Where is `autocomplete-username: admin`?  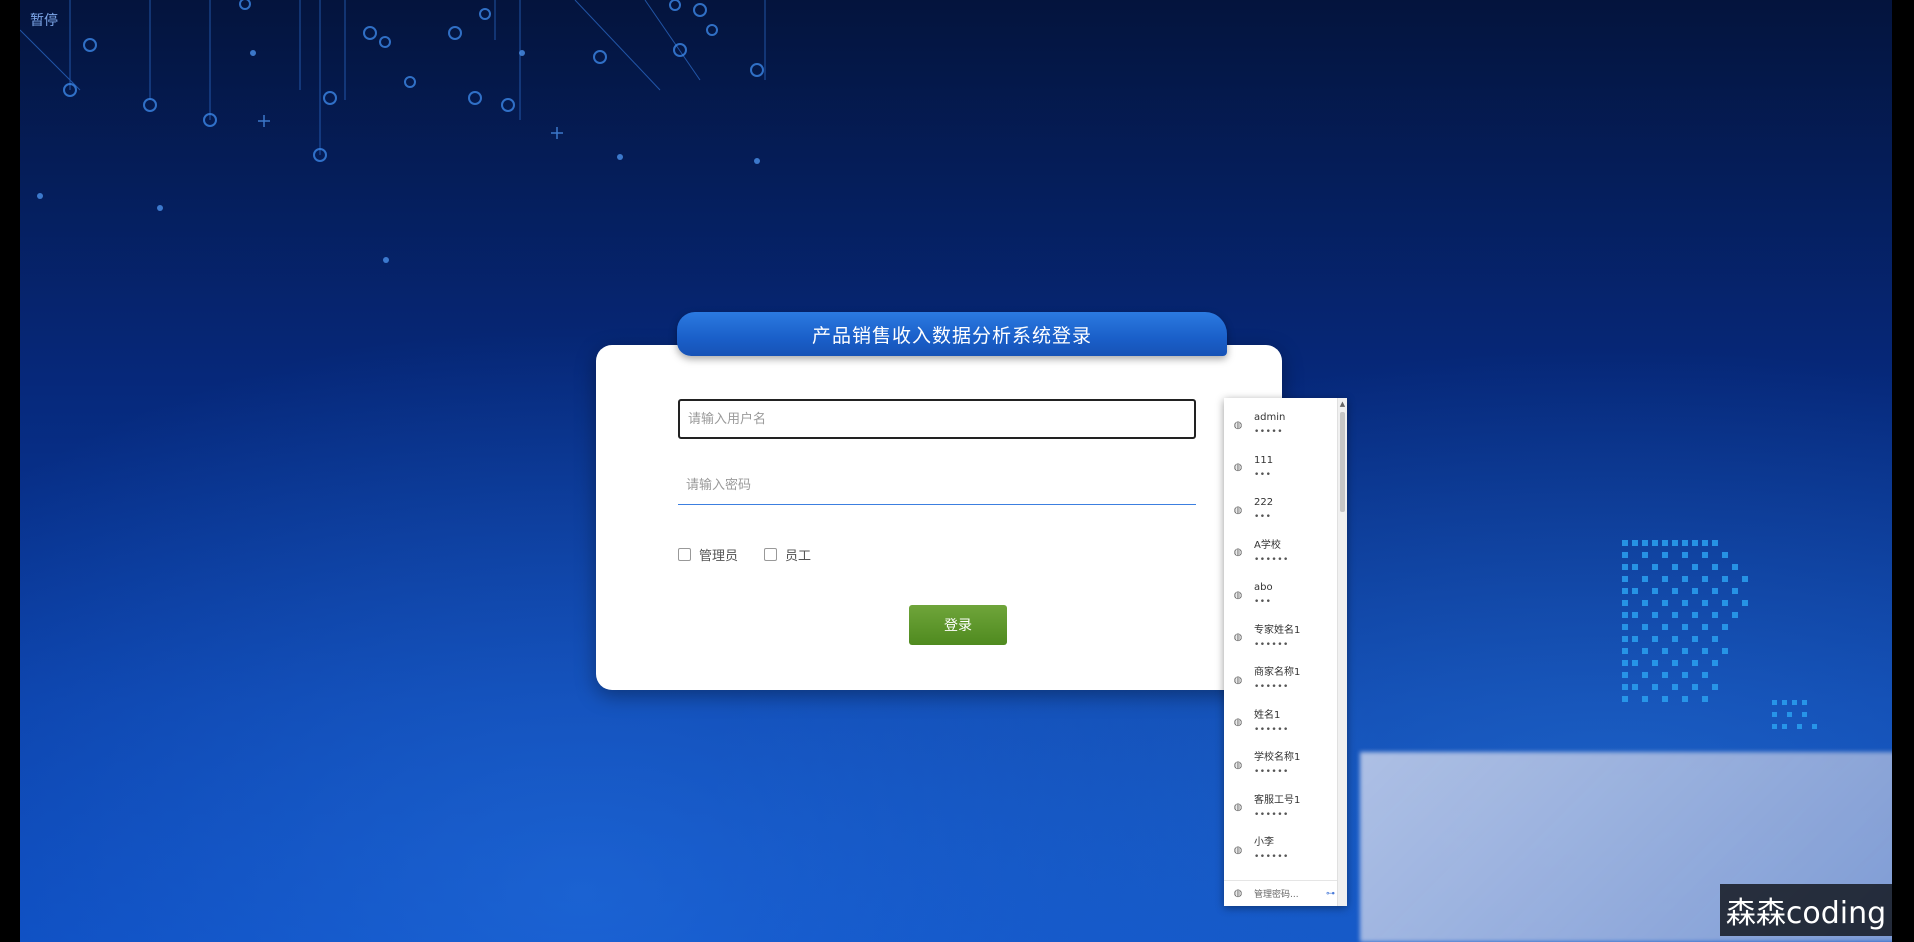
autocomplete-username: admin is located at coordinates (1270, 418).